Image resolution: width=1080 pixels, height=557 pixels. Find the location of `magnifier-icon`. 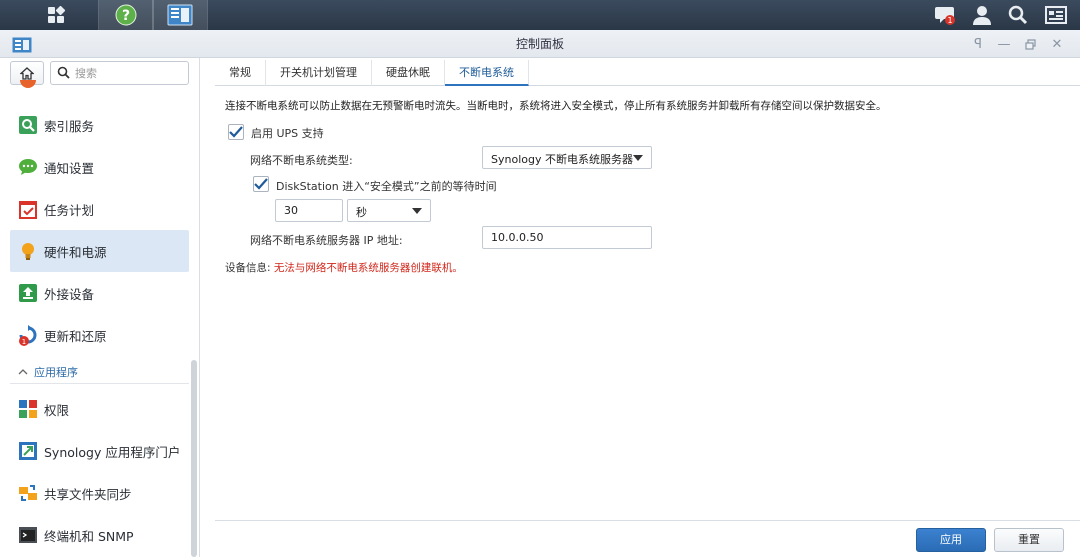

magnifier-icon is located at coordinates (28, 125).